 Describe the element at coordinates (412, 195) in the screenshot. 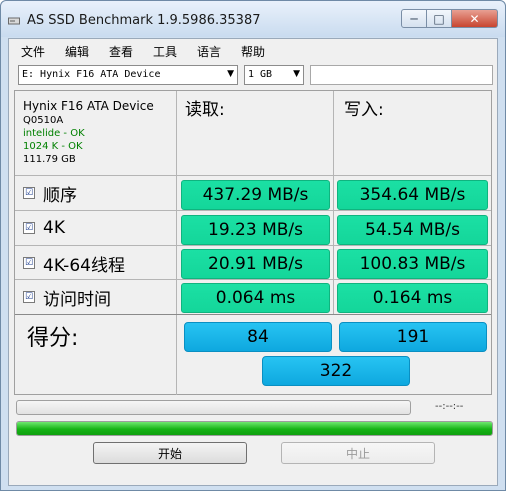

I see `write-result-sequential: 354.64 MB/s` at that location.